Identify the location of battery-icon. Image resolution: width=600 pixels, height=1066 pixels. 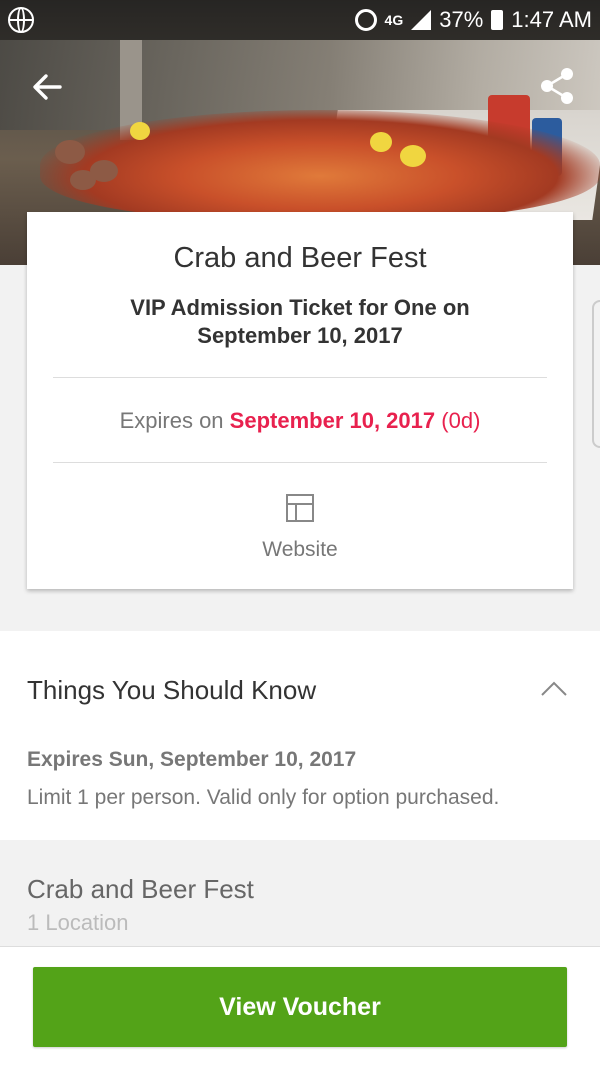
(497, 20).